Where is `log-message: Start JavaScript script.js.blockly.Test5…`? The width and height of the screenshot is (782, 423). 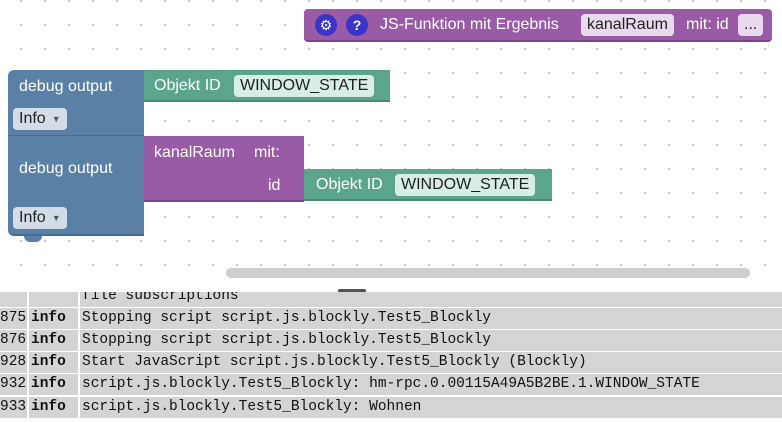 log-message: Start JavaScript script.js.blockly.Test5… is located at coordinates (431, 362).